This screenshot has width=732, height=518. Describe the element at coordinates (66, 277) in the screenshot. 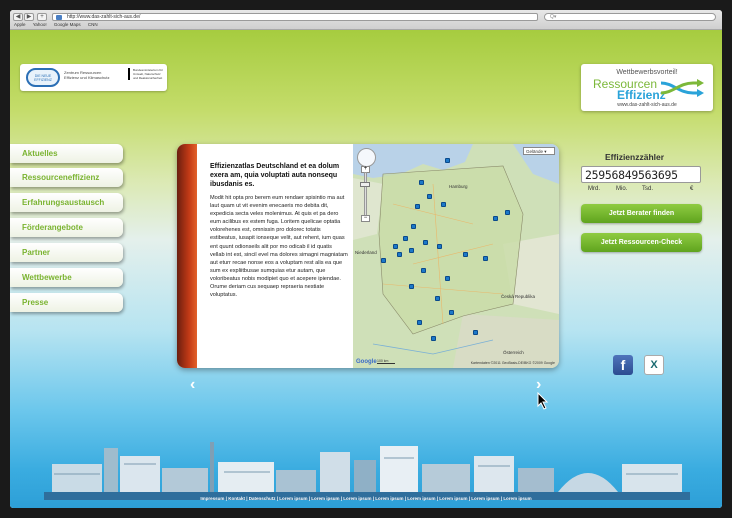

I see `nav-wettbewerbe: Wettbewerbe` at that location.